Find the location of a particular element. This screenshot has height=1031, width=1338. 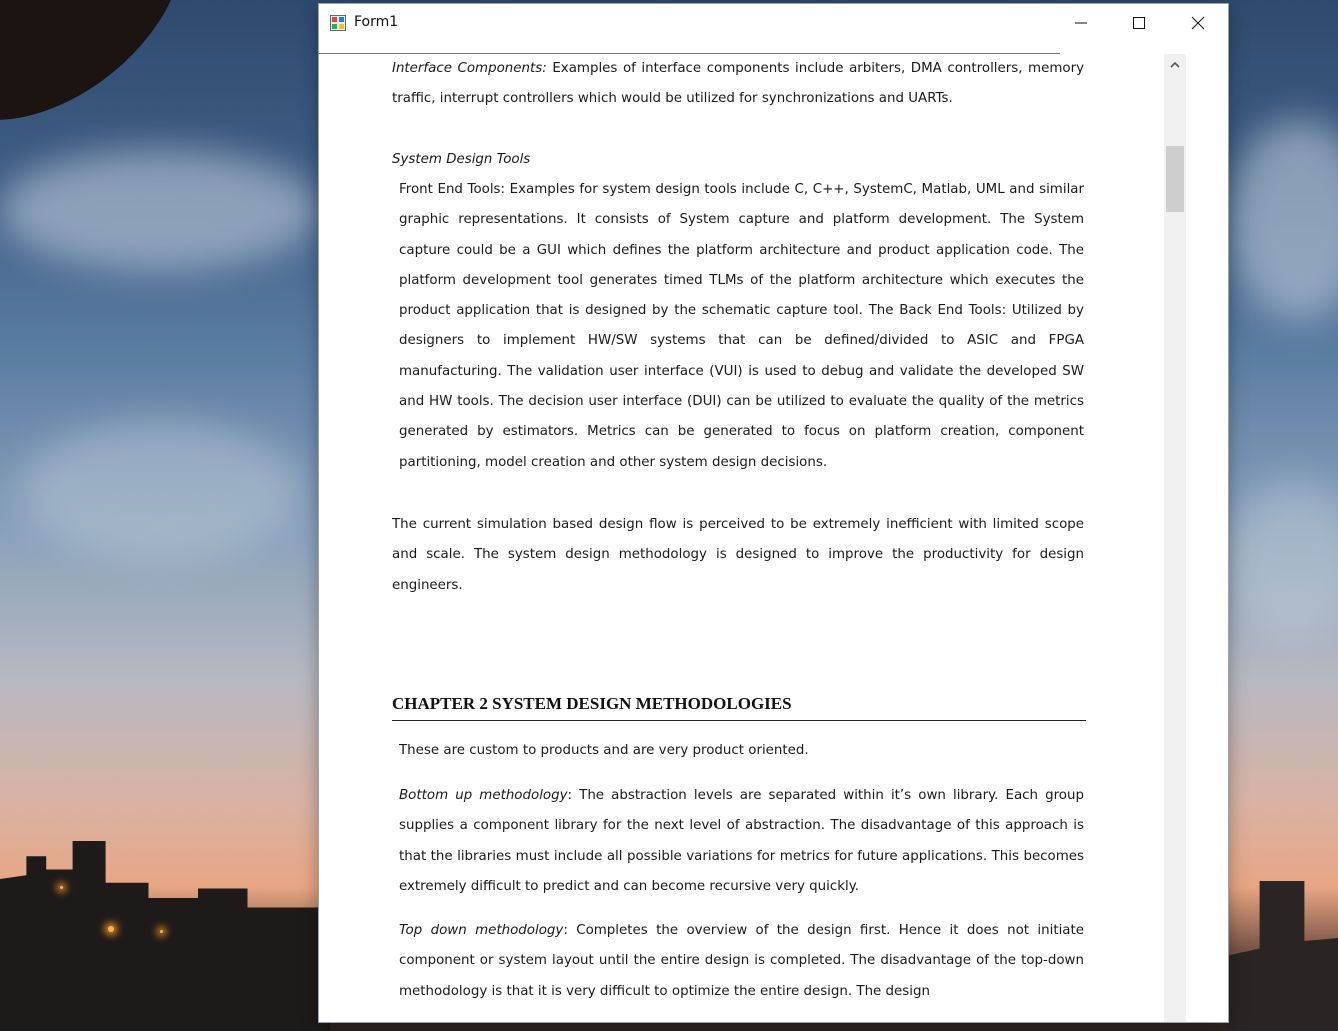

minimize-button is located at coordinates (1081, 23).